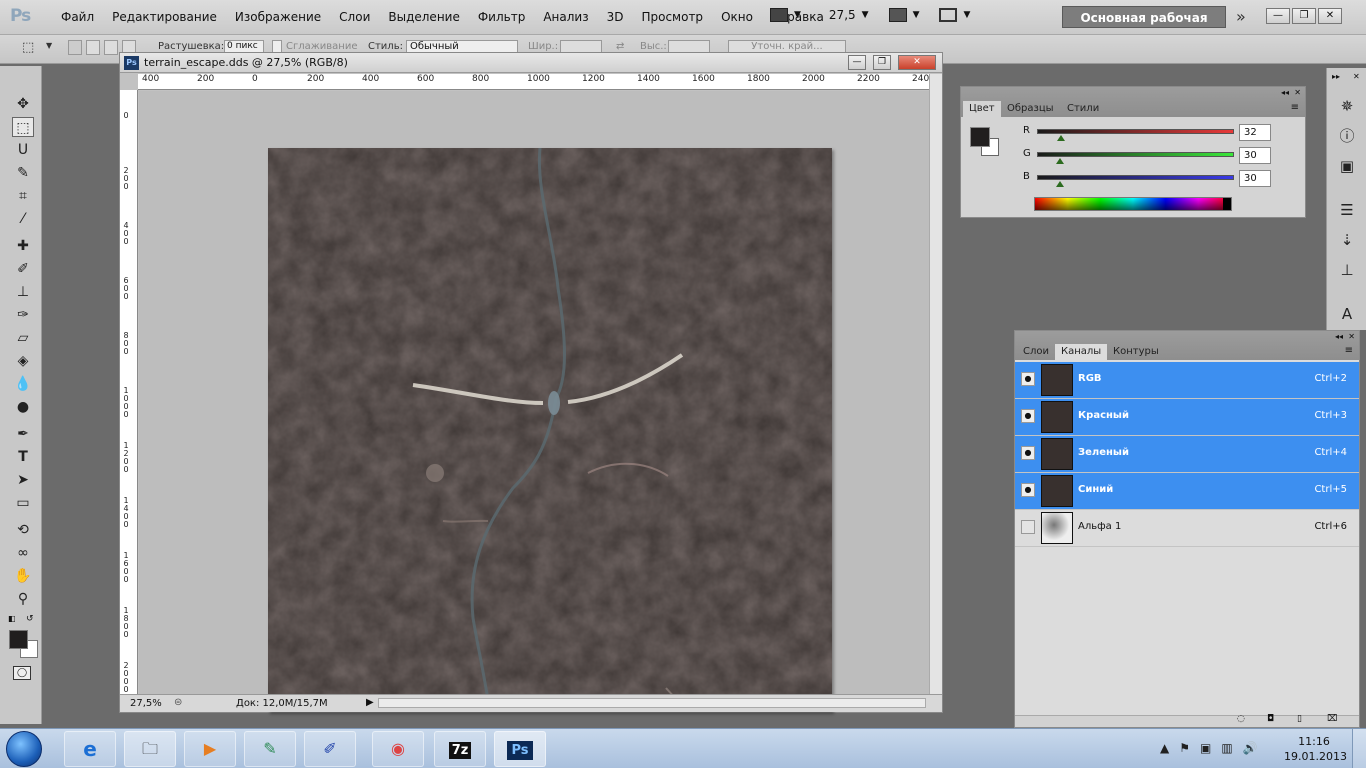 The height and width of the screenshot is (768, 1366). What do you see at coordinates (1255, 132) in the screenshot?
I see `slider-r-value: 32` at bounding box center [1255, 132].